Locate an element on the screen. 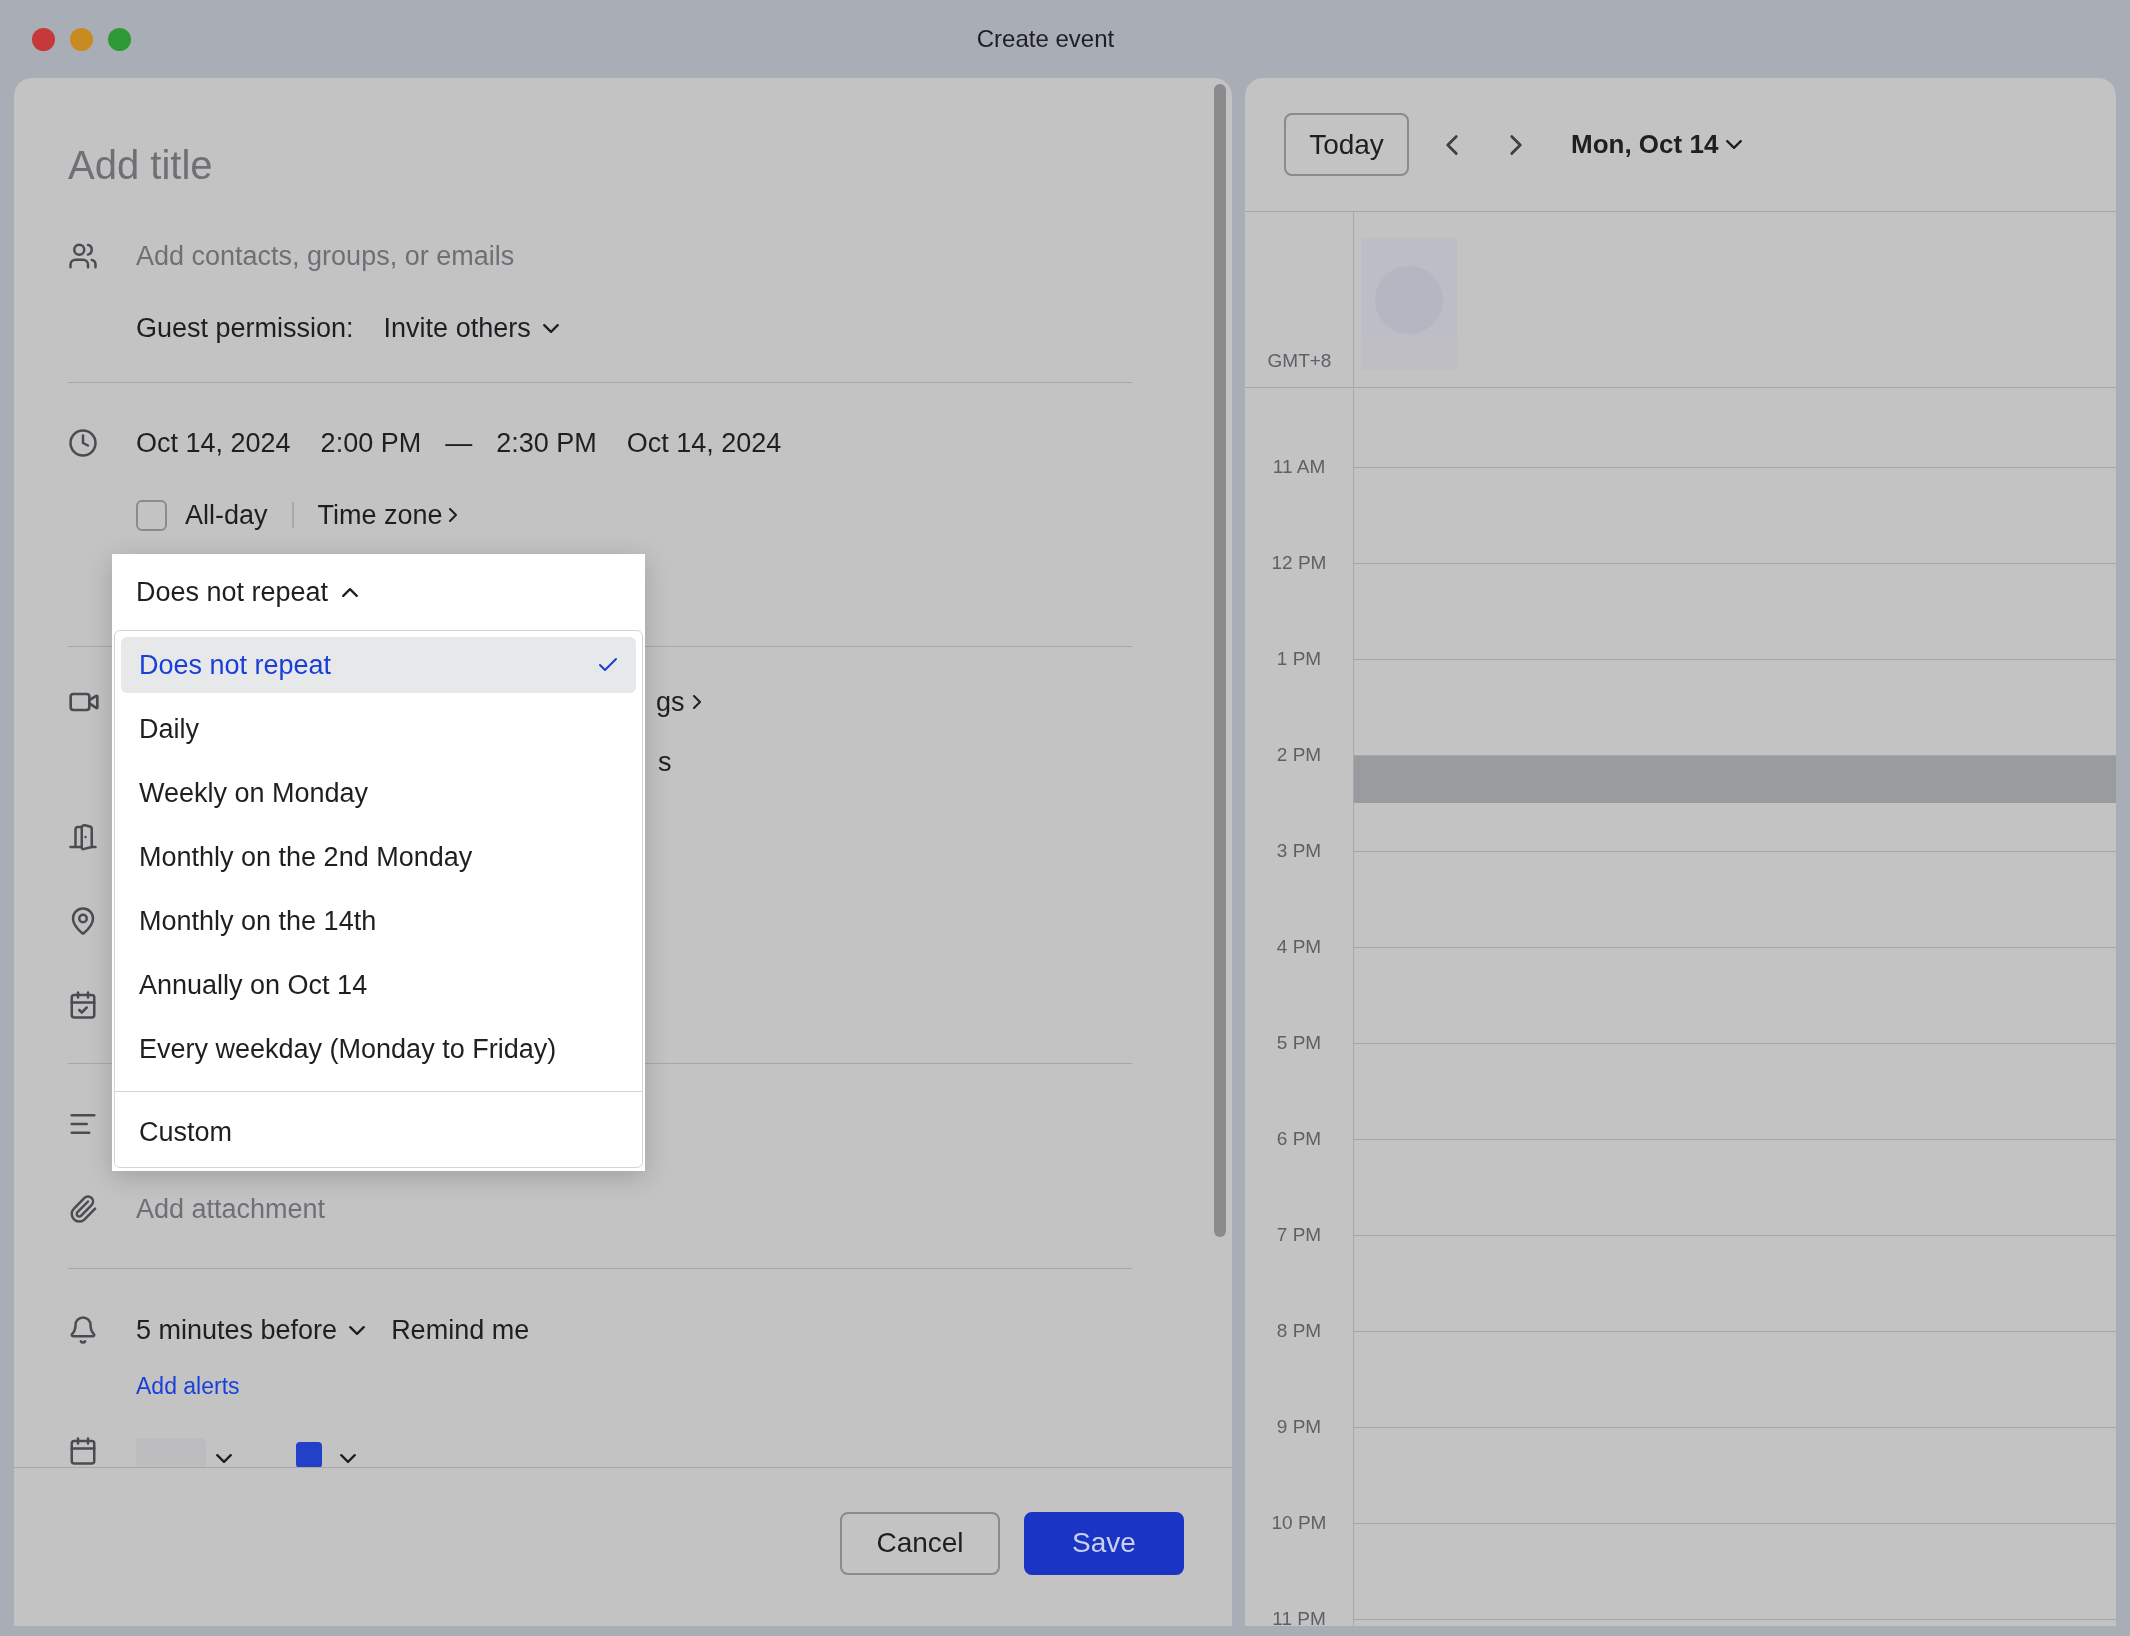  repeat-option: Every weekday (Monday to Friday) is located at coordinates (378, 1049).